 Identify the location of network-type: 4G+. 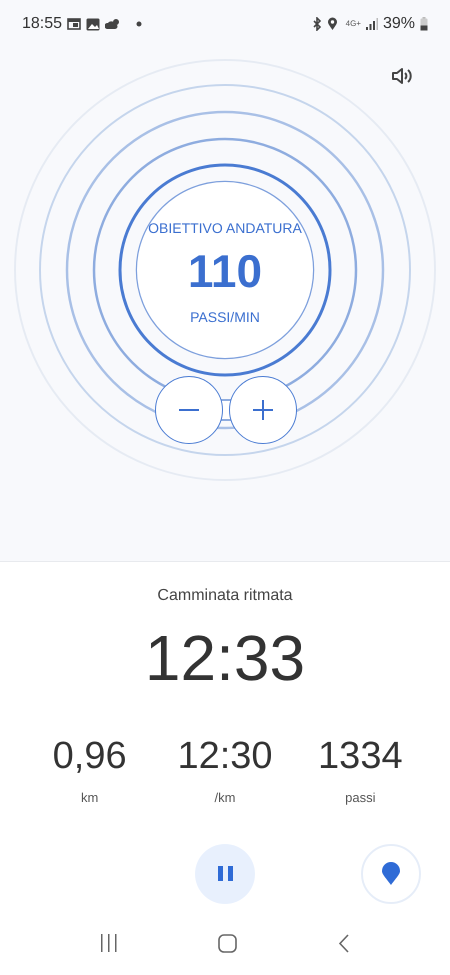
(353, 24).